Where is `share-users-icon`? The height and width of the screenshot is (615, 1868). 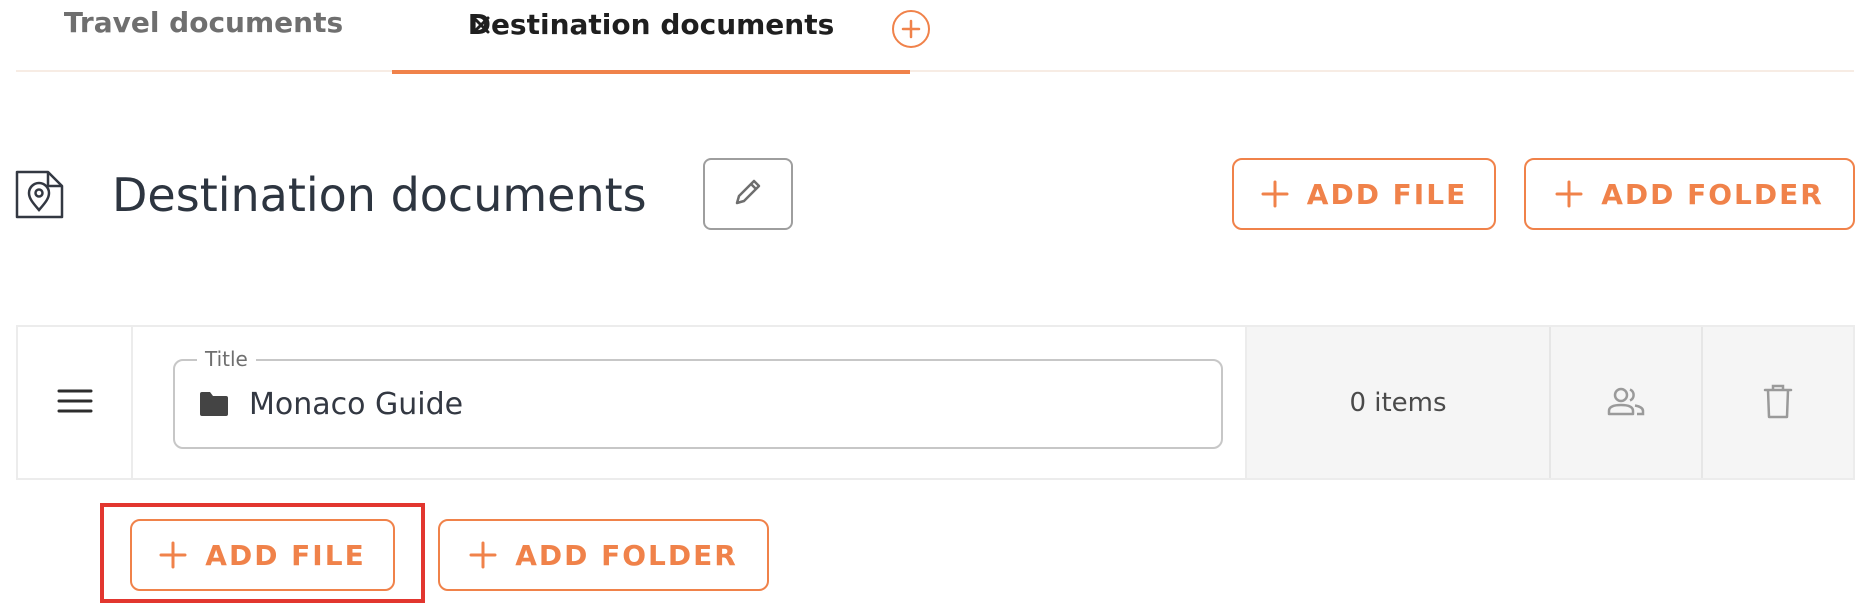 share-users-icon is located at coordinates (1626, 403).